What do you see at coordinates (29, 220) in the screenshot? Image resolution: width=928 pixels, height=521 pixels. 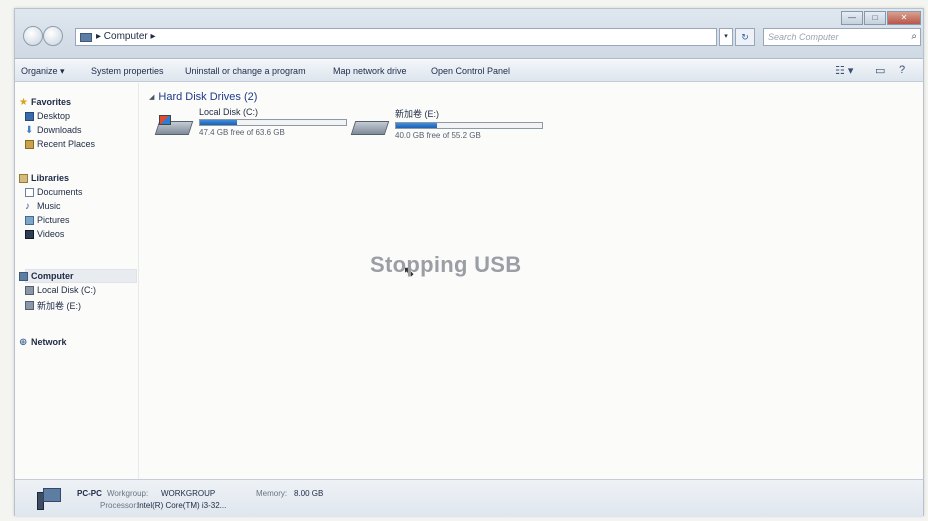 I see `pictures-icon` at bounding box center [29, 220].